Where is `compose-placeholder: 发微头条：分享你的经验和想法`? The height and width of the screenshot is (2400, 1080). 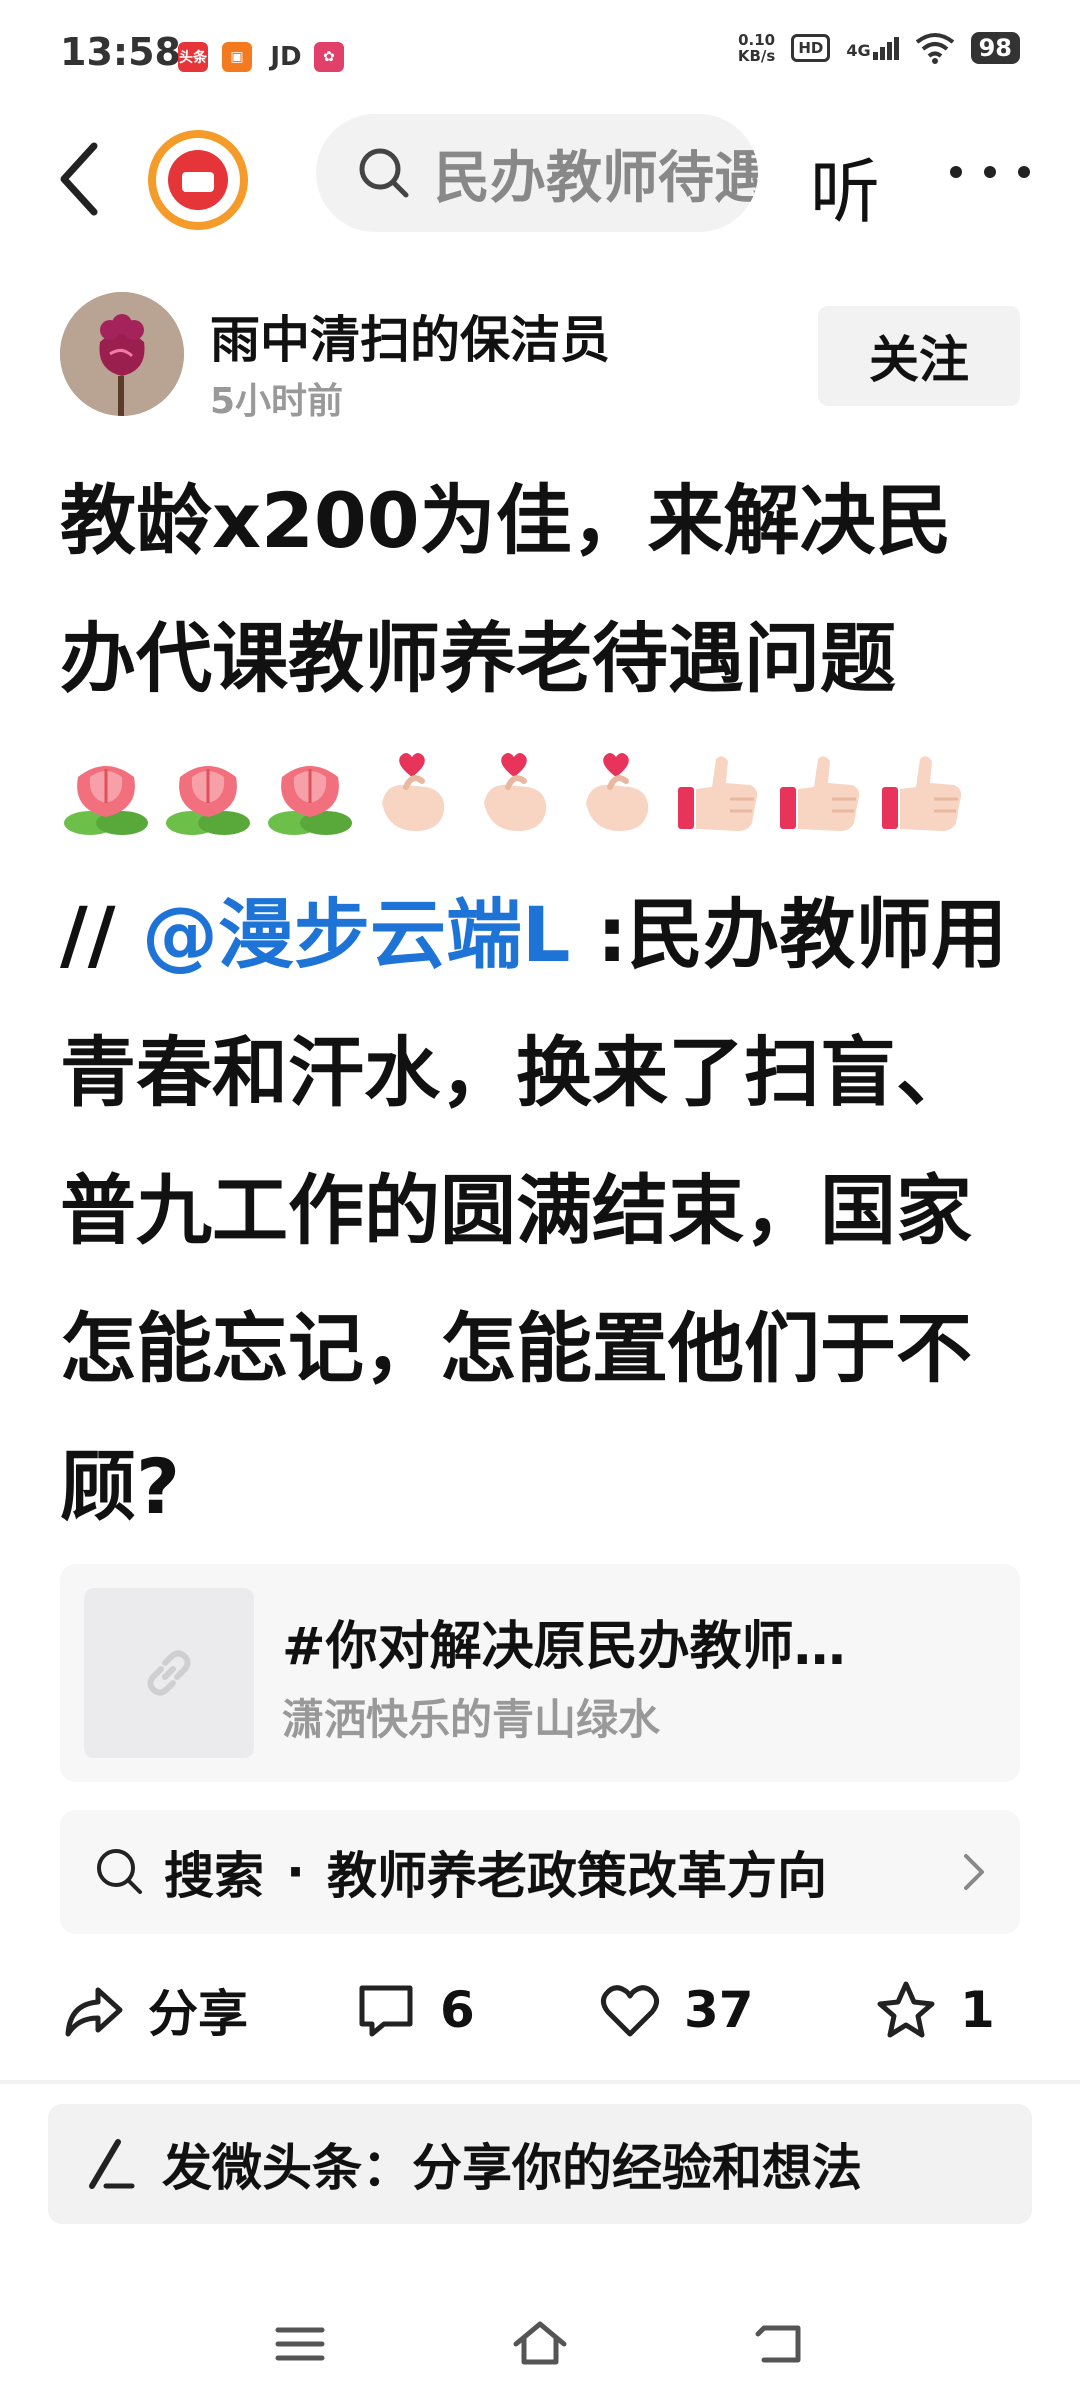 compose-placeholder: 发微头条：分享你的经验和想法 is located at coordinates (512, 2168).